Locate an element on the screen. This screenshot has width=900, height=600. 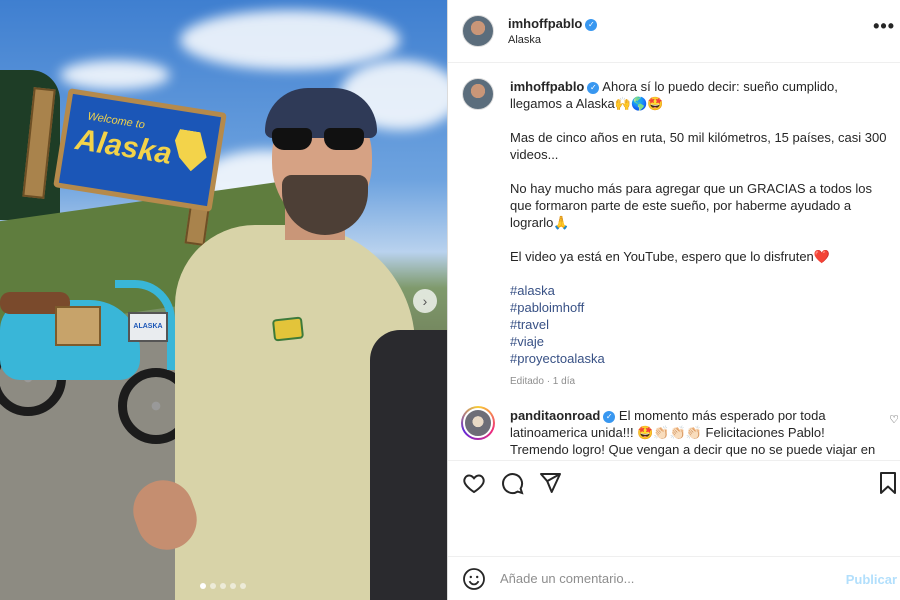
author-name-row: imhoffpablo ✓ is located at coordinates (553, 24).